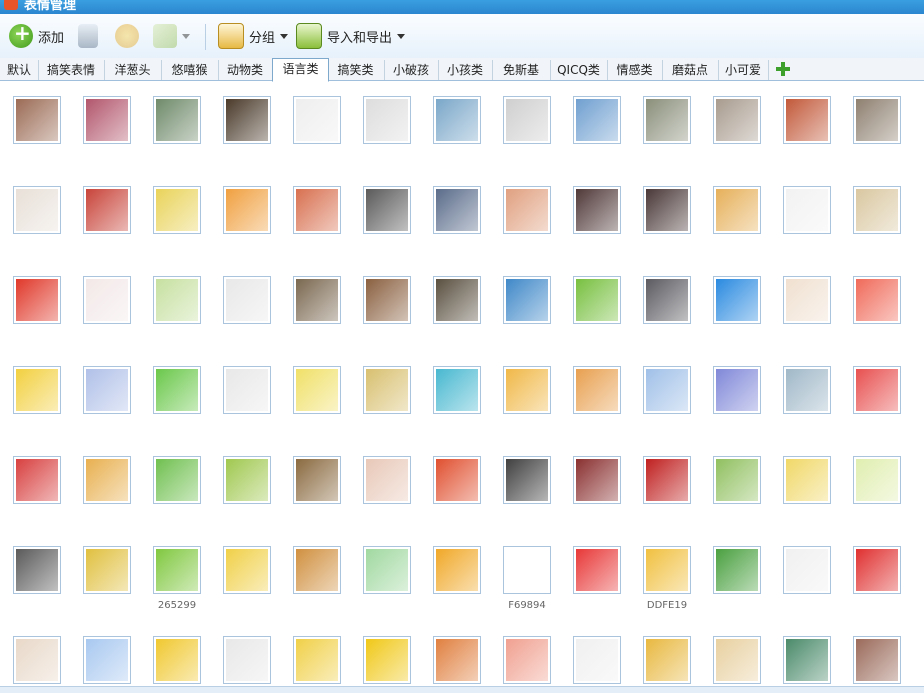 The image size is (924, 693). Describe the element at coordinates (190, 70) in the screenshot. I see `tab-3: 悠嘻猴` at that location.